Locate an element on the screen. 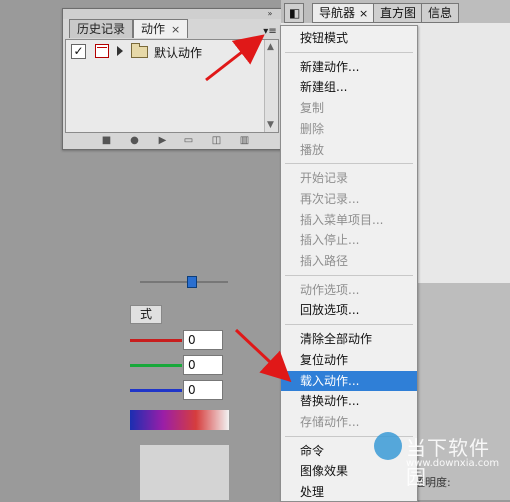 The width and height of the screenshot is (510, 502). arrow-to-load-action is located at coordinates (263, 355).